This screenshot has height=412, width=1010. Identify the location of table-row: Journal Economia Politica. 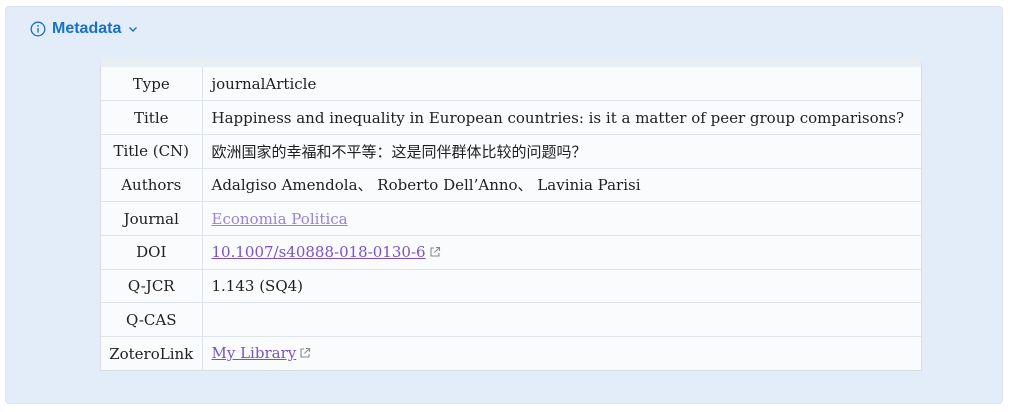
(511, 218).